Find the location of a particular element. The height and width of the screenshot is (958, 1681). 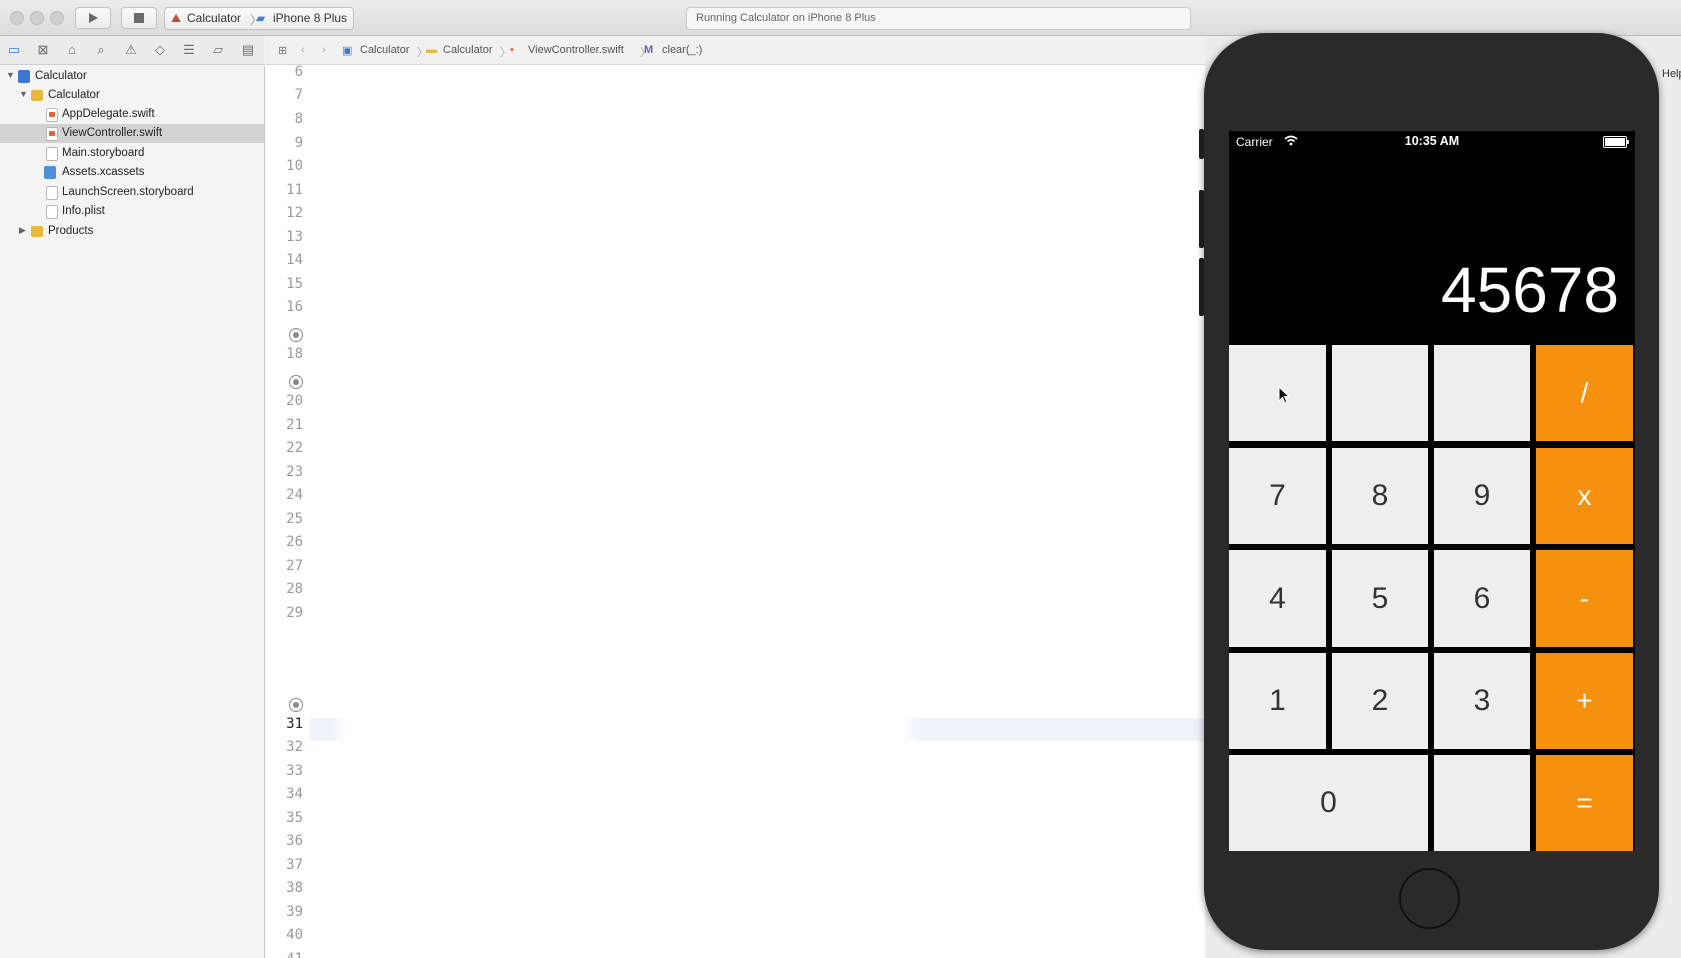

scheme-selector: ⛰ Calculator 〉 ▰ iPhone 8 Plus is located at coordinates (259, 18).